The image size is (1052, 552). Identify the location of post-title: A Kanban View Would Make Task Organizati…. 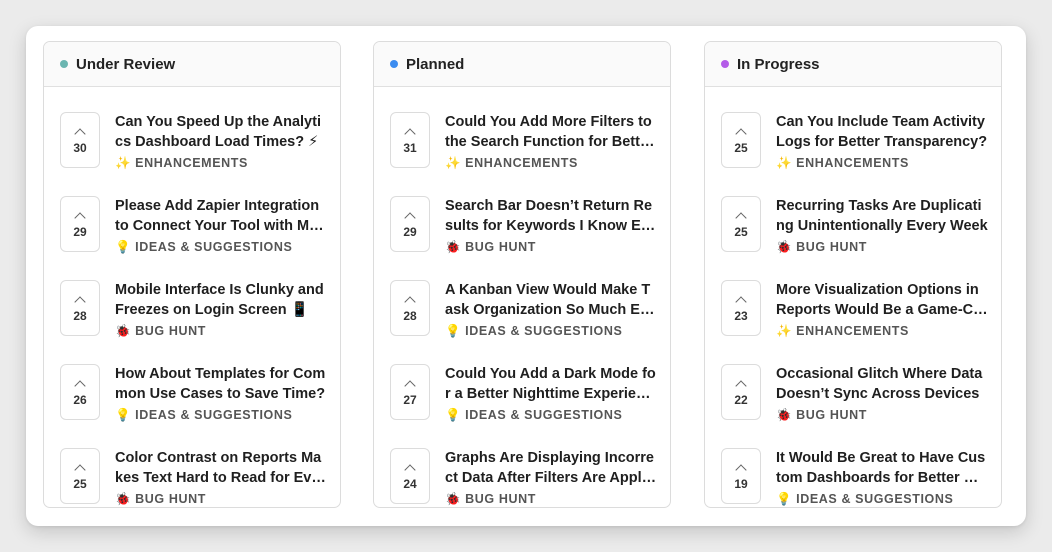
(551, 300).